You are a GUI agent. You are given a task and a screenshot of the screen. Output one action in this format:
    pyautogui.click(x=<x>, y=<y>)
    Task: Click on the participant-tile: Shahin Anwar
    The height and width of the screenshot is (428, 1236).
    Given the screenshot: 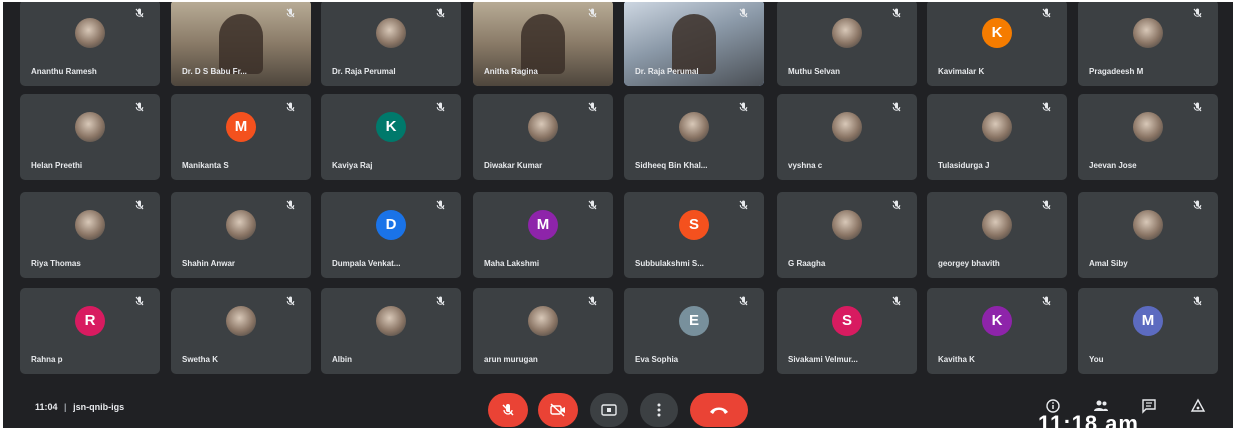 What is the action you would take?
    pyautogui.click(x=241, y=235)
    